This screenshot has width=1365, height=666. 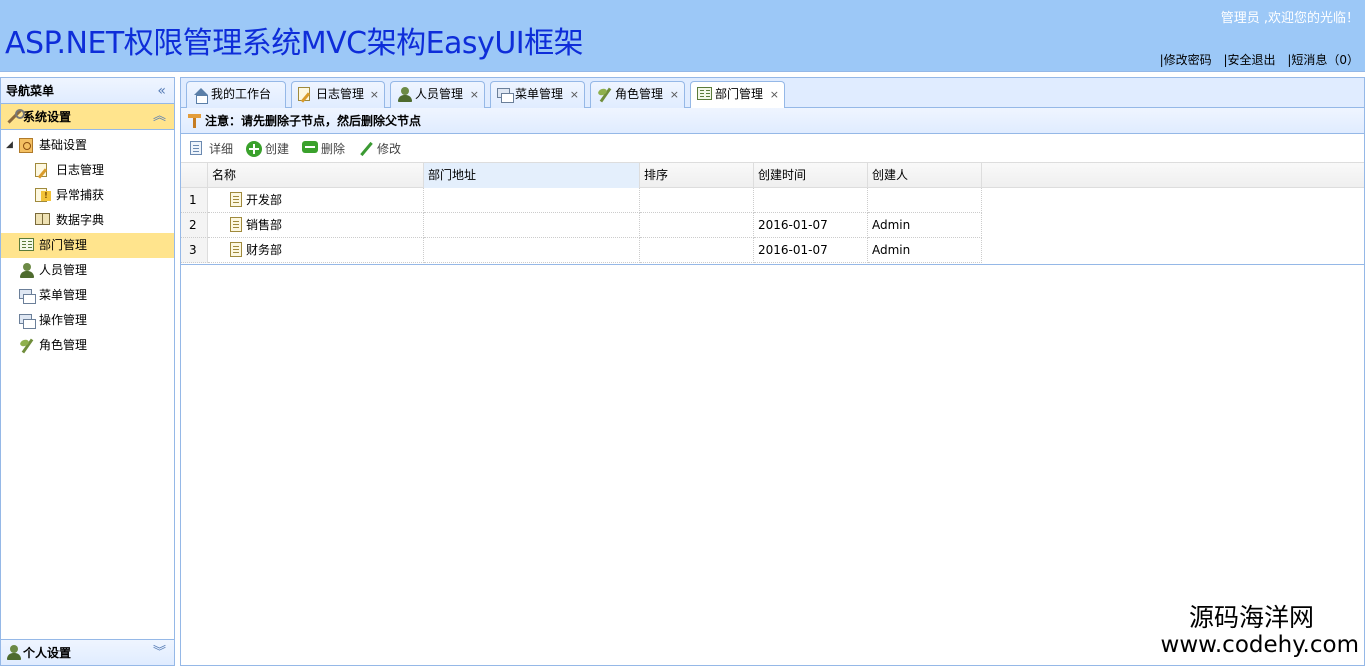 I want to click on edit-button: 修改, so click(x=379, y=149).